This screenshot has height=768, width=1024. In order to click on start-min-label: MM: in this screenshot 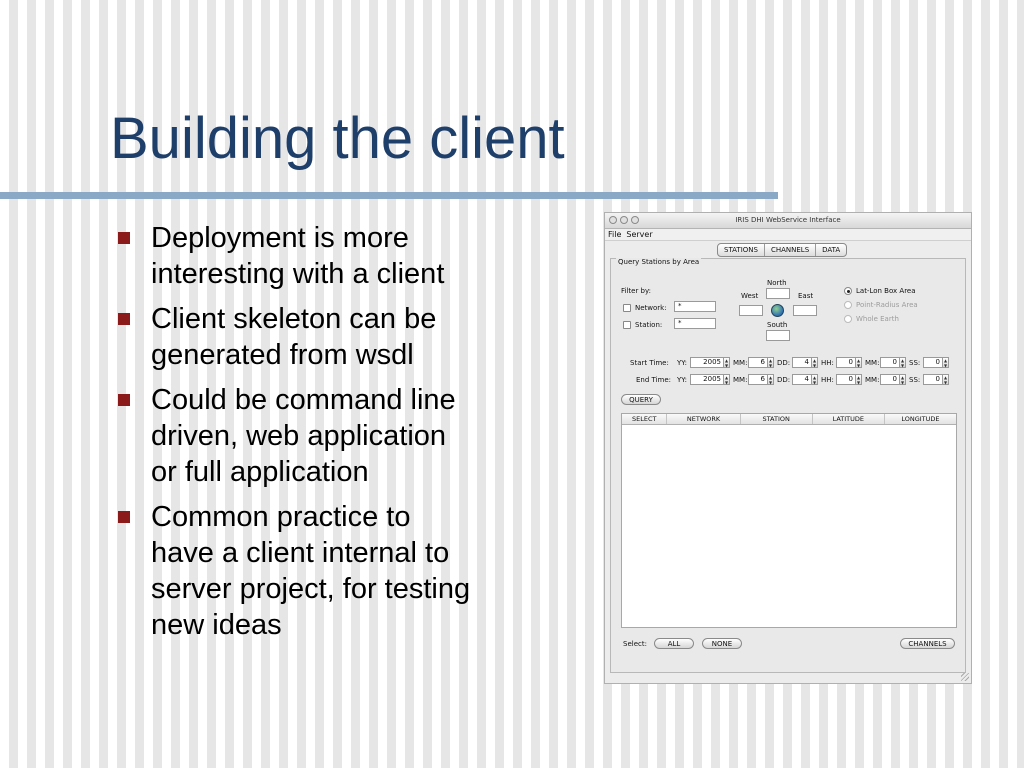, I will do `click(872, 363)`.